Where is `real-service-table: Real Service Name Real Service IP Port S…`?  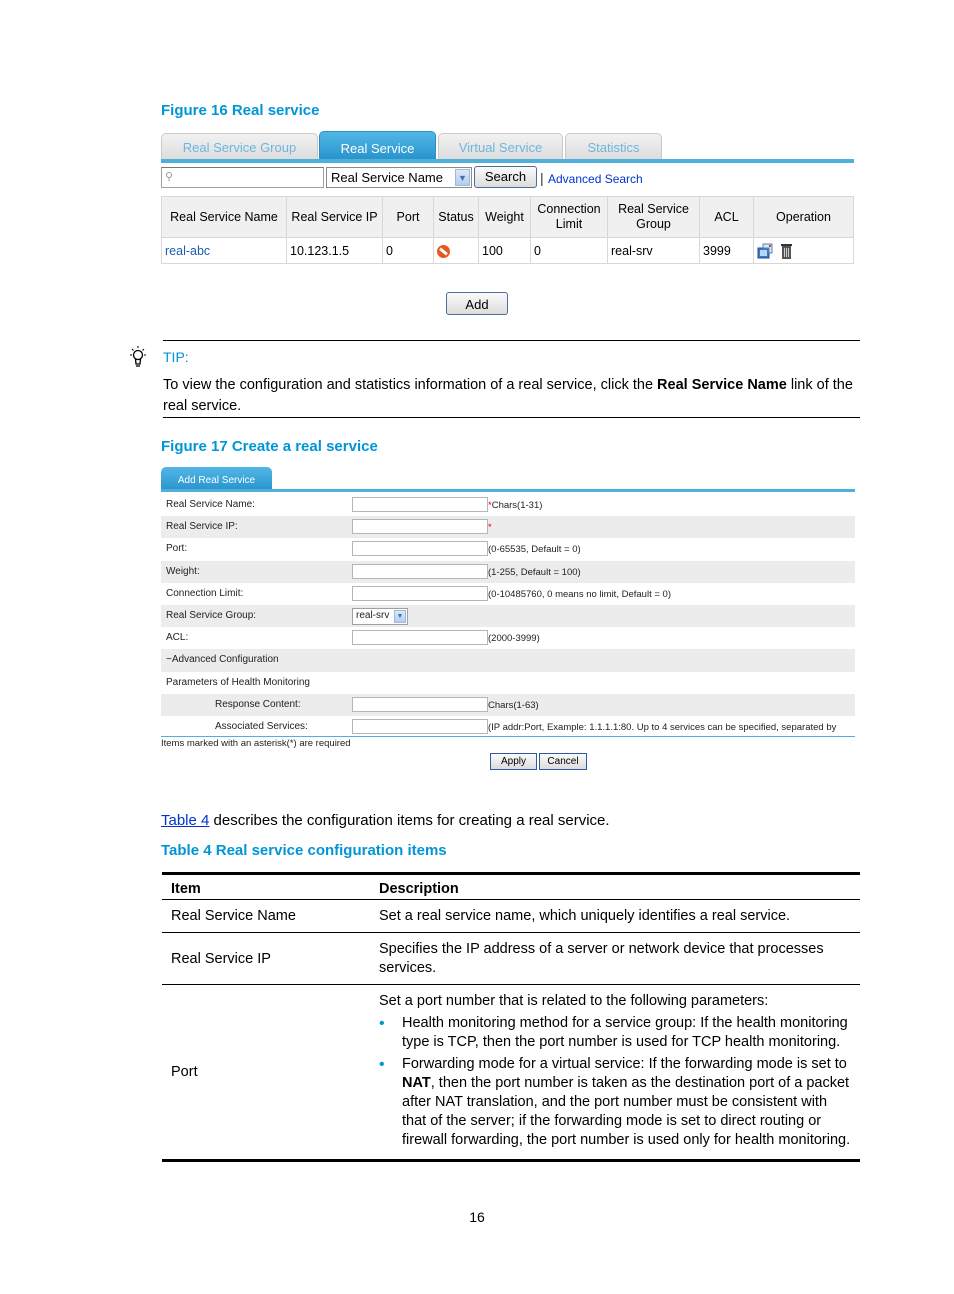
real-service-table: Real Service Name Real Service IP Port S… is located at coordinates (507, 230).